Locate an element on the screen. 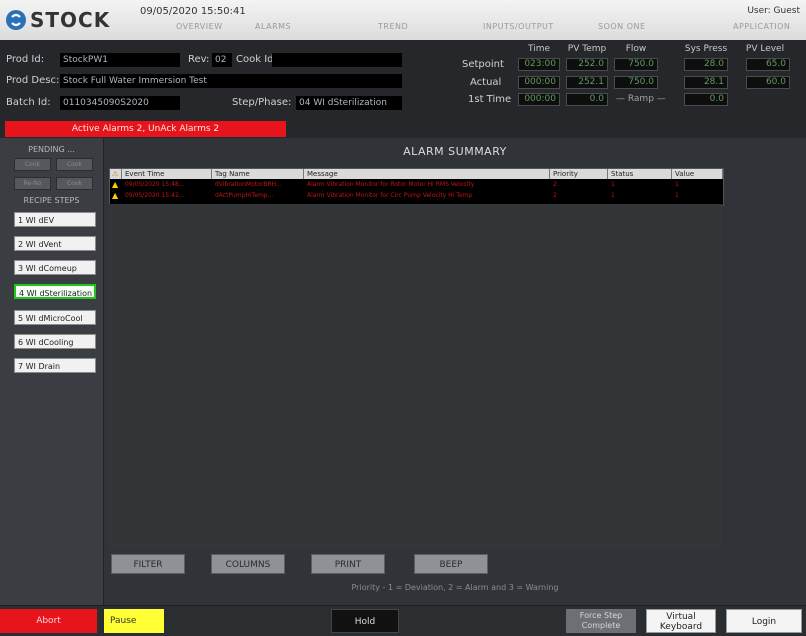  col-header-time: Time is located at coordinates (539, 49).